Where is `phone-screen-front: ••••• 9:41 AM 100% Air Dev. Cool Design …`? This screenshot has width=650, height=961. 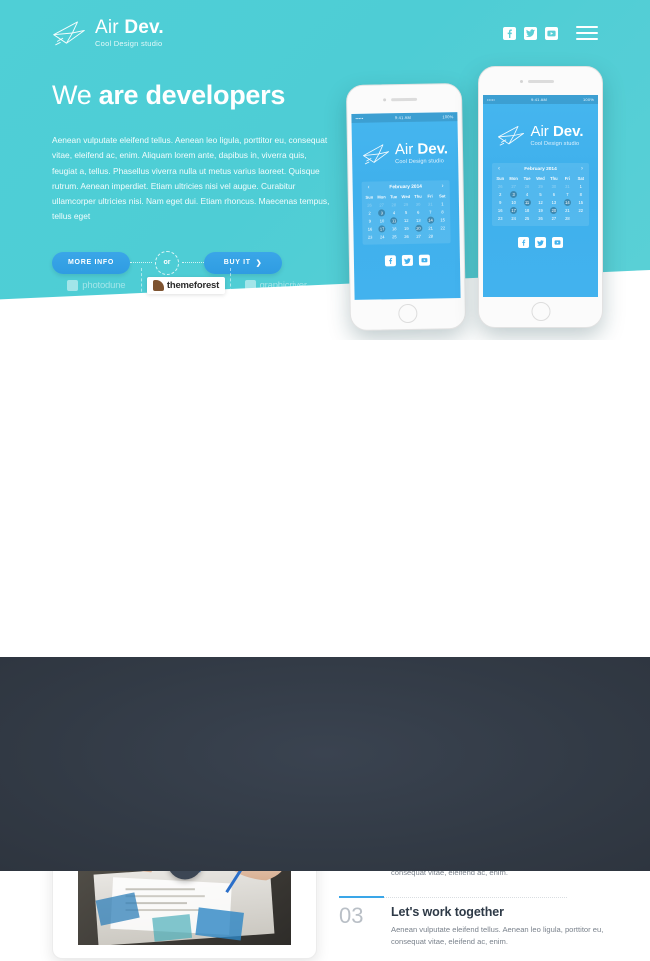
phone-screen-front: ••••• 9:41 AM 100% Air Dev. Cool Design … is located at coordinates (540, 196).